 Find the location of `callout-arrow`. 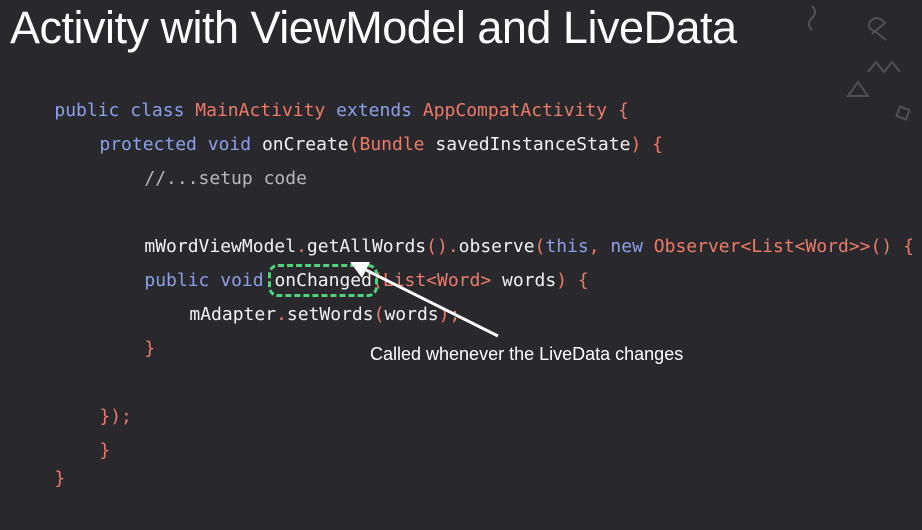

callout-arrow is located at coordinates (424, 300).